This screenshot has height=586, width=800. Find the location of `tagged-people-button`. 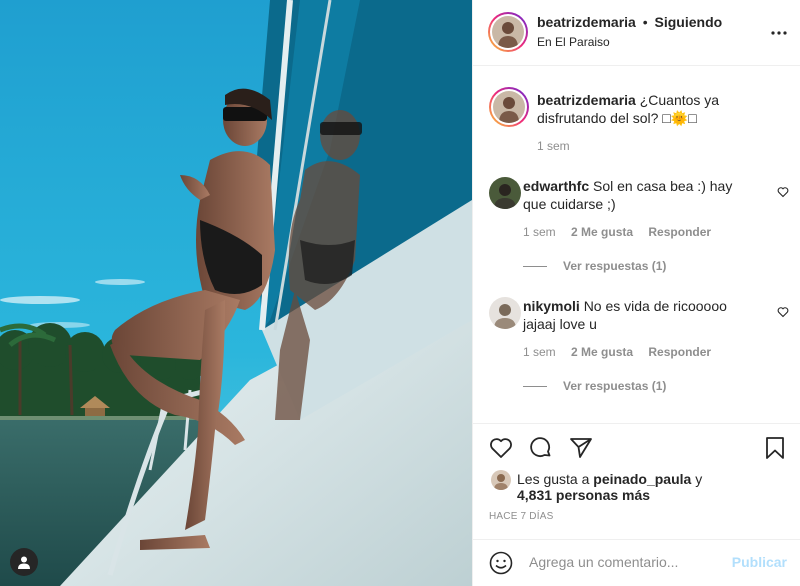

tagged-people-button is located at coordinates (24, 562).